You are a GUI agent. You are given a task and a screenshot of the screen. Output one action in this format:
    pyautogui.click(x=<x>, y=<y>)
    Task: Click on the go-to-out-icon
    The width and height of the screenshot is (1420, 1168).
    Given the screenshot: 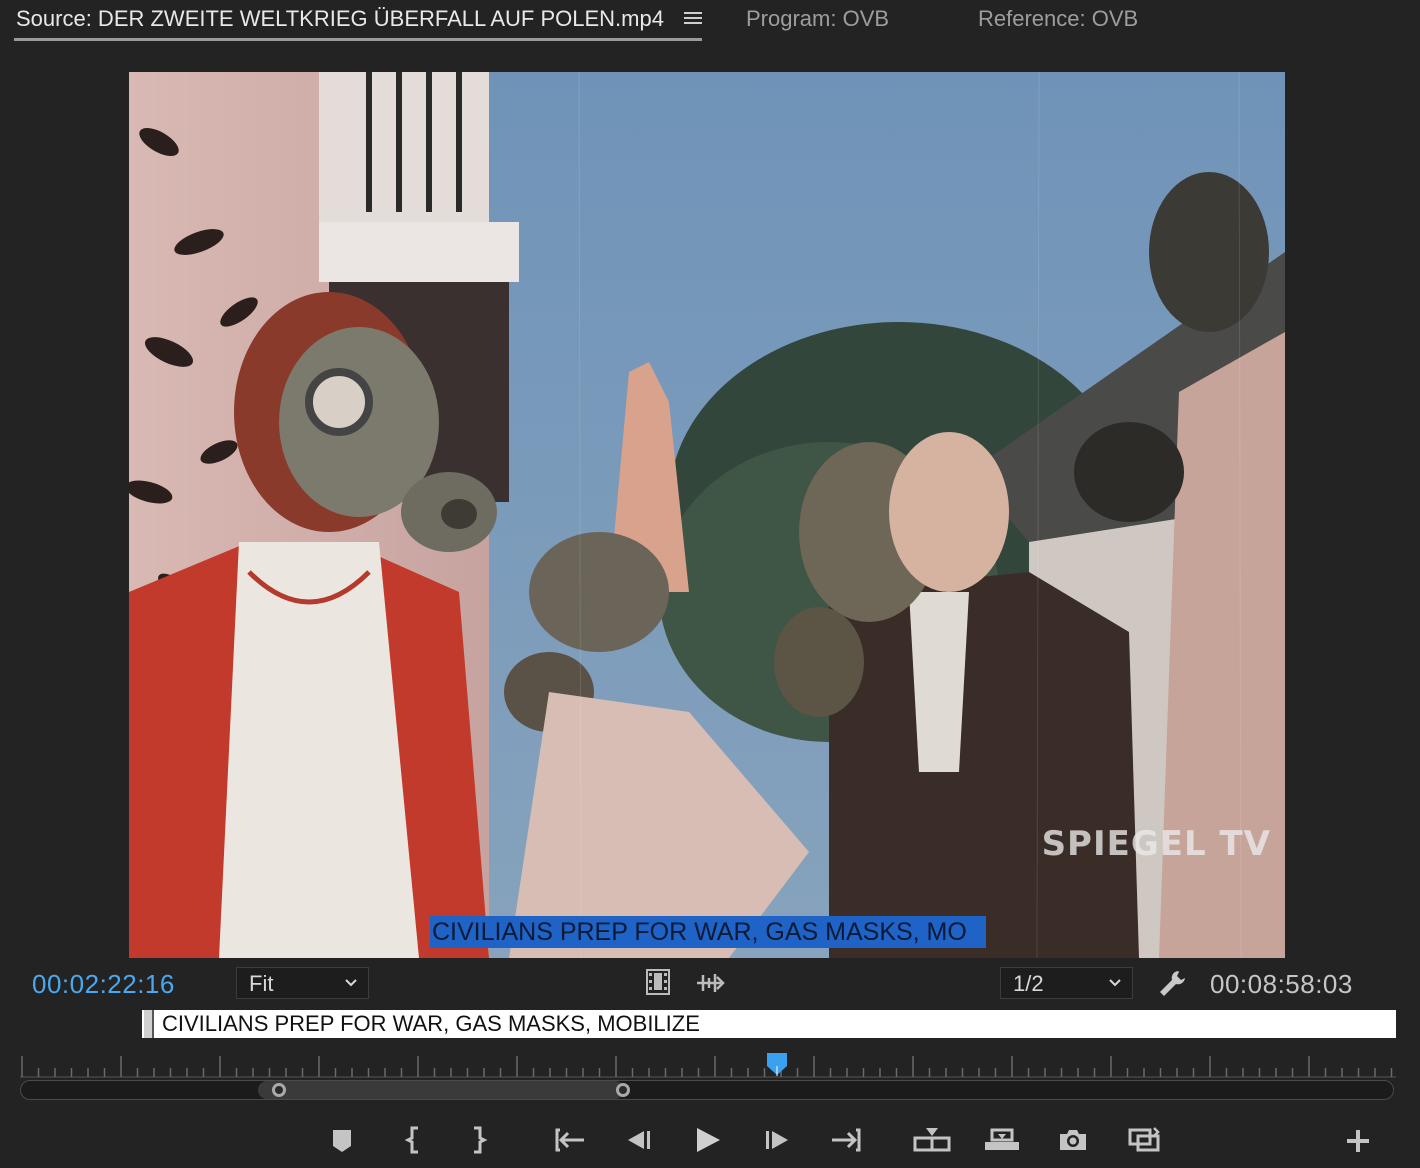 What is the action you would take?
    pyautogui.click(x=846, y=1140)
    